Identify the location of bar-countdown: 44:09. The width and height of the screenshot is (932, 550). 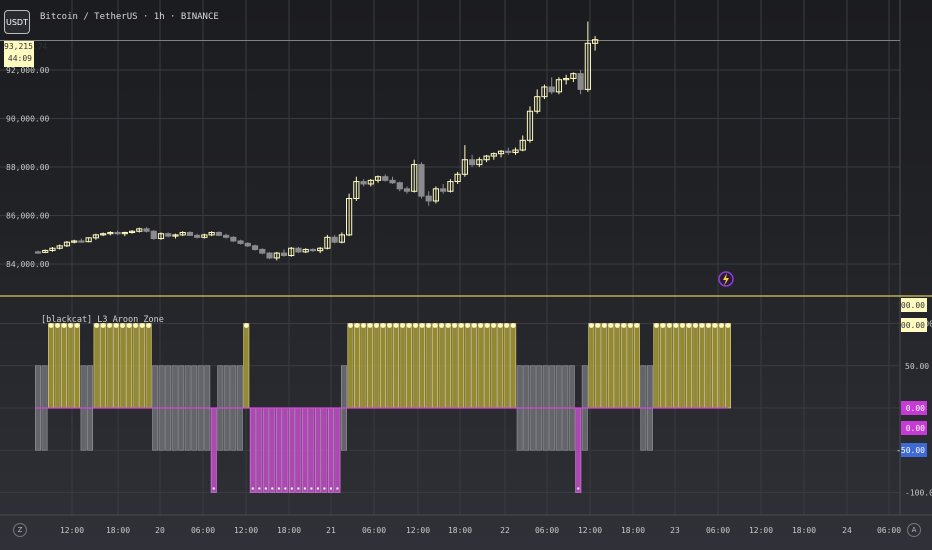
(19, 58).